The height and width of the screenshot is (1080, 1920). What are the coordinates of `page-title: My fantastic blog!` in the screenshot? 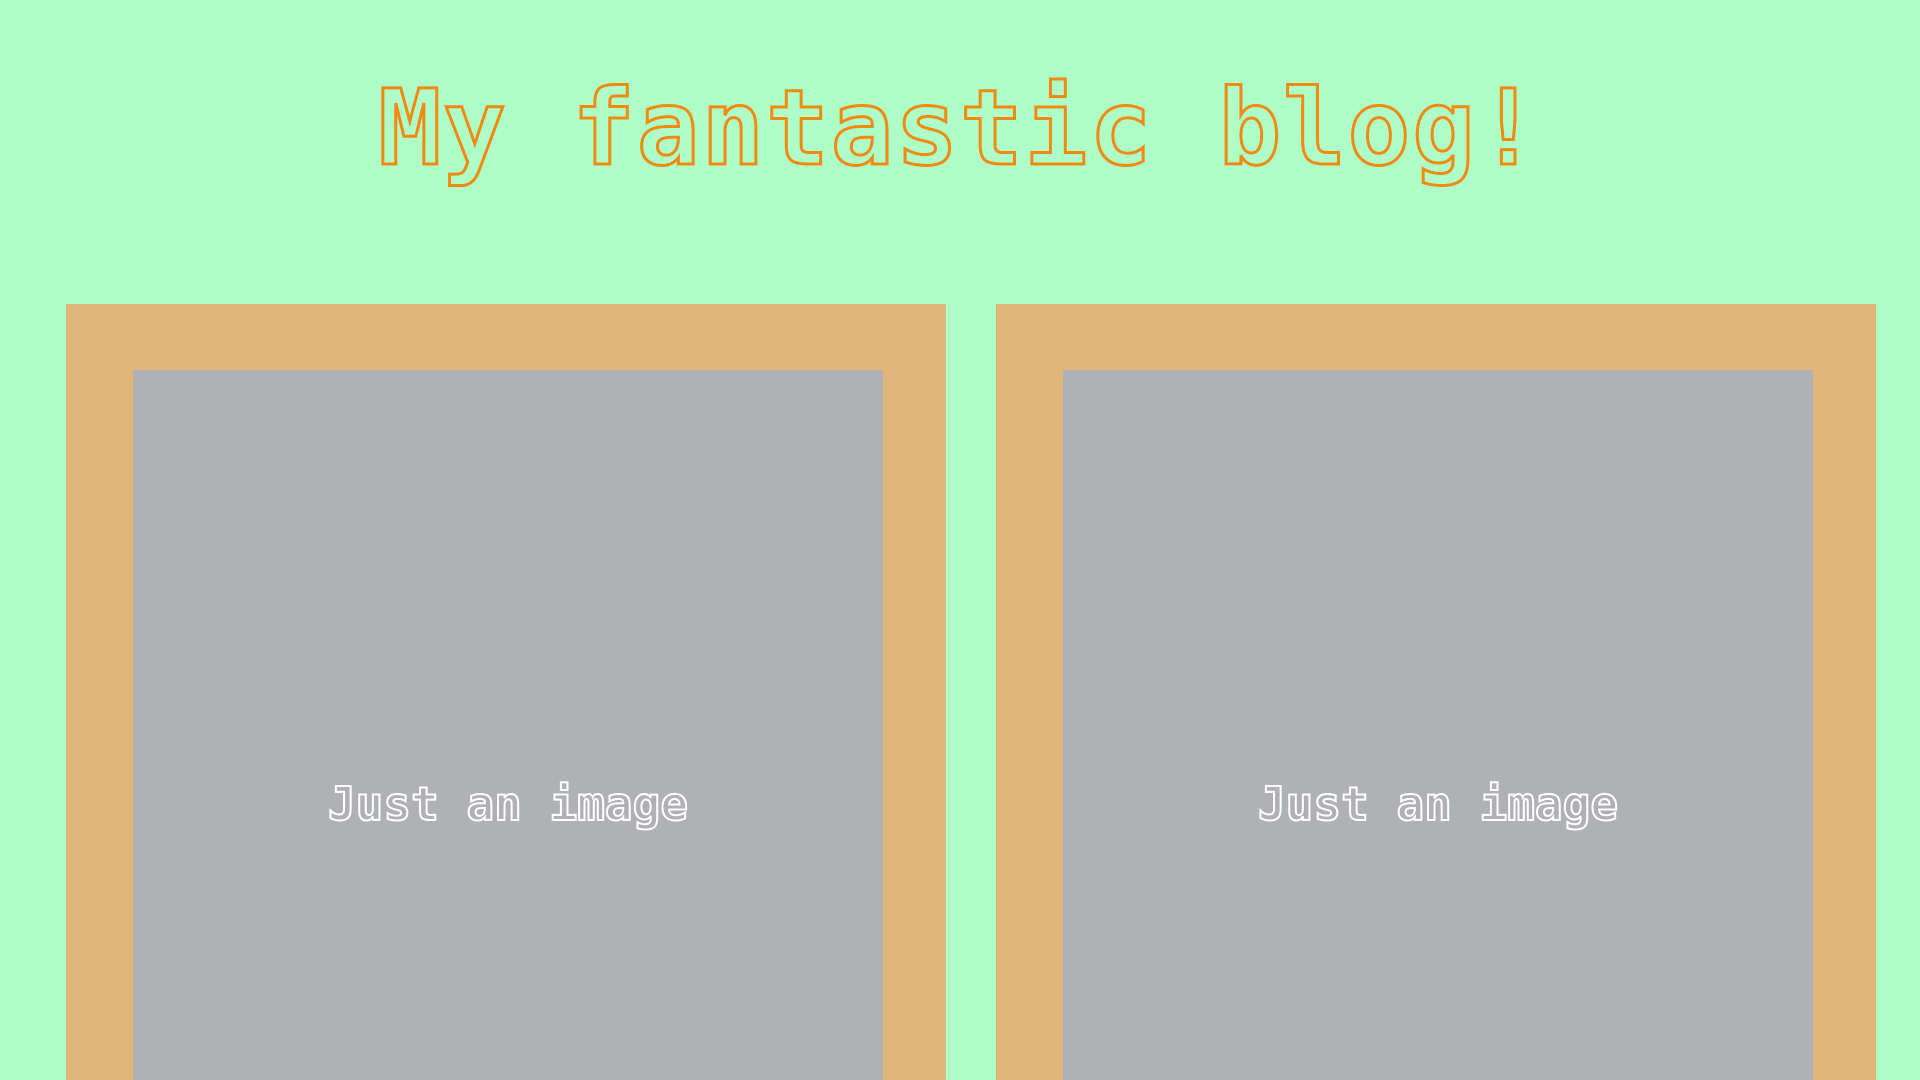 It's located at (959, 128).